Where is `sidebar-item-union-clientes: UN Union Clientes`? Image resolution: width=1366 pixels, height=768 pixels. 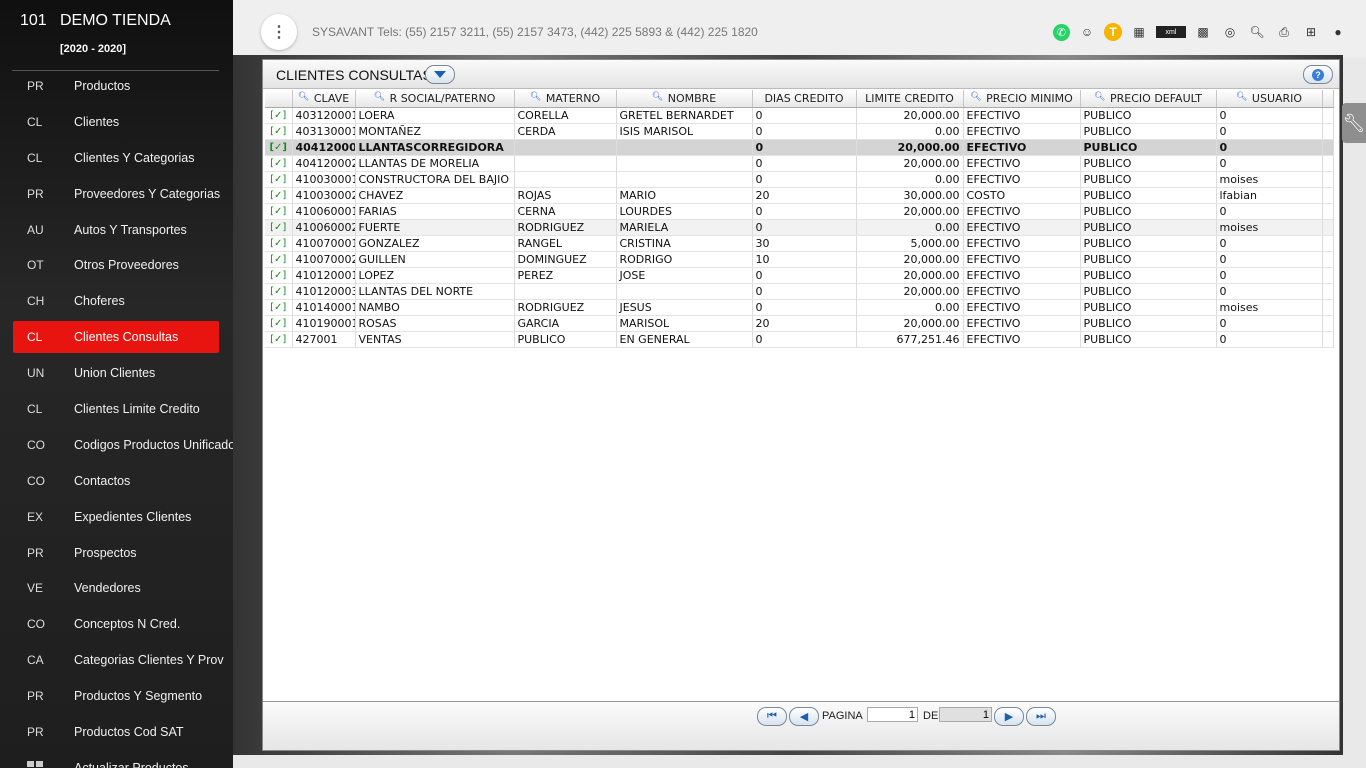
sidebar-item-union-clientes: UN Union Clientes is located at coordinates (116, 373).